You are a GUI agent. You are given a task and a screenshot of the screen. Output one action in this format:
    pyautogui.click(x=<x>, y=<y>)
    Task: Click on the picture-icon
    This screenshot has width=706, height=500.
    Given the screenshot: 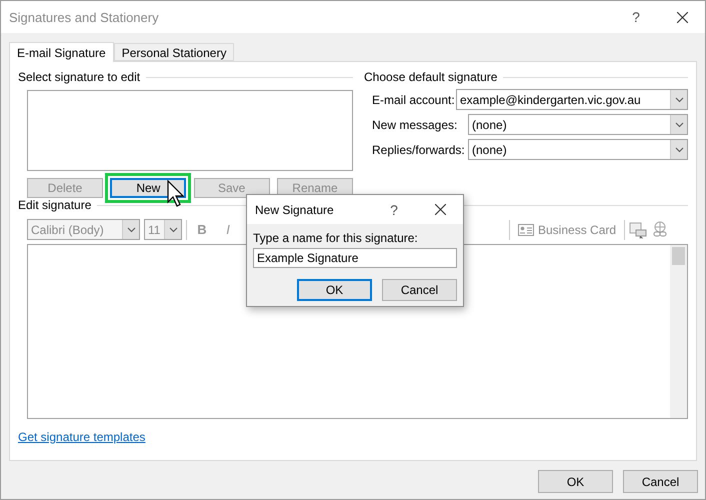 What is the action you would take?
    pyautogui.click(x=638, y=229)
    